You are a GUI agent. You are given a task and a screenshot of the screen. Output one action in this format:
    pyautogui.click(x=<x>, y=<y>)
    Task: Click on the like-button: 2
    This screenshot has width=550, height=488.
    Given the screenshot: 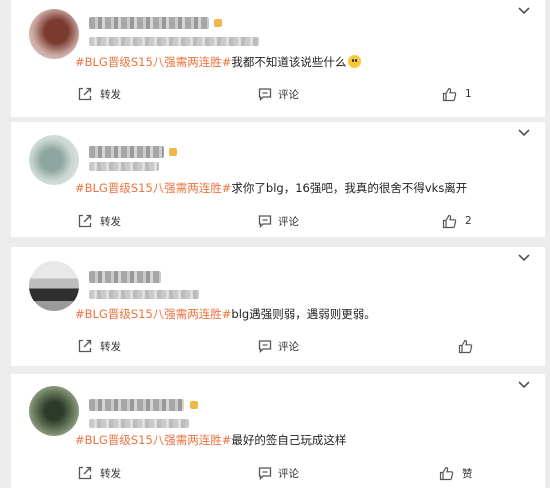 What is the action you would take?
    pyautogui.click(x=457, y=221)
    